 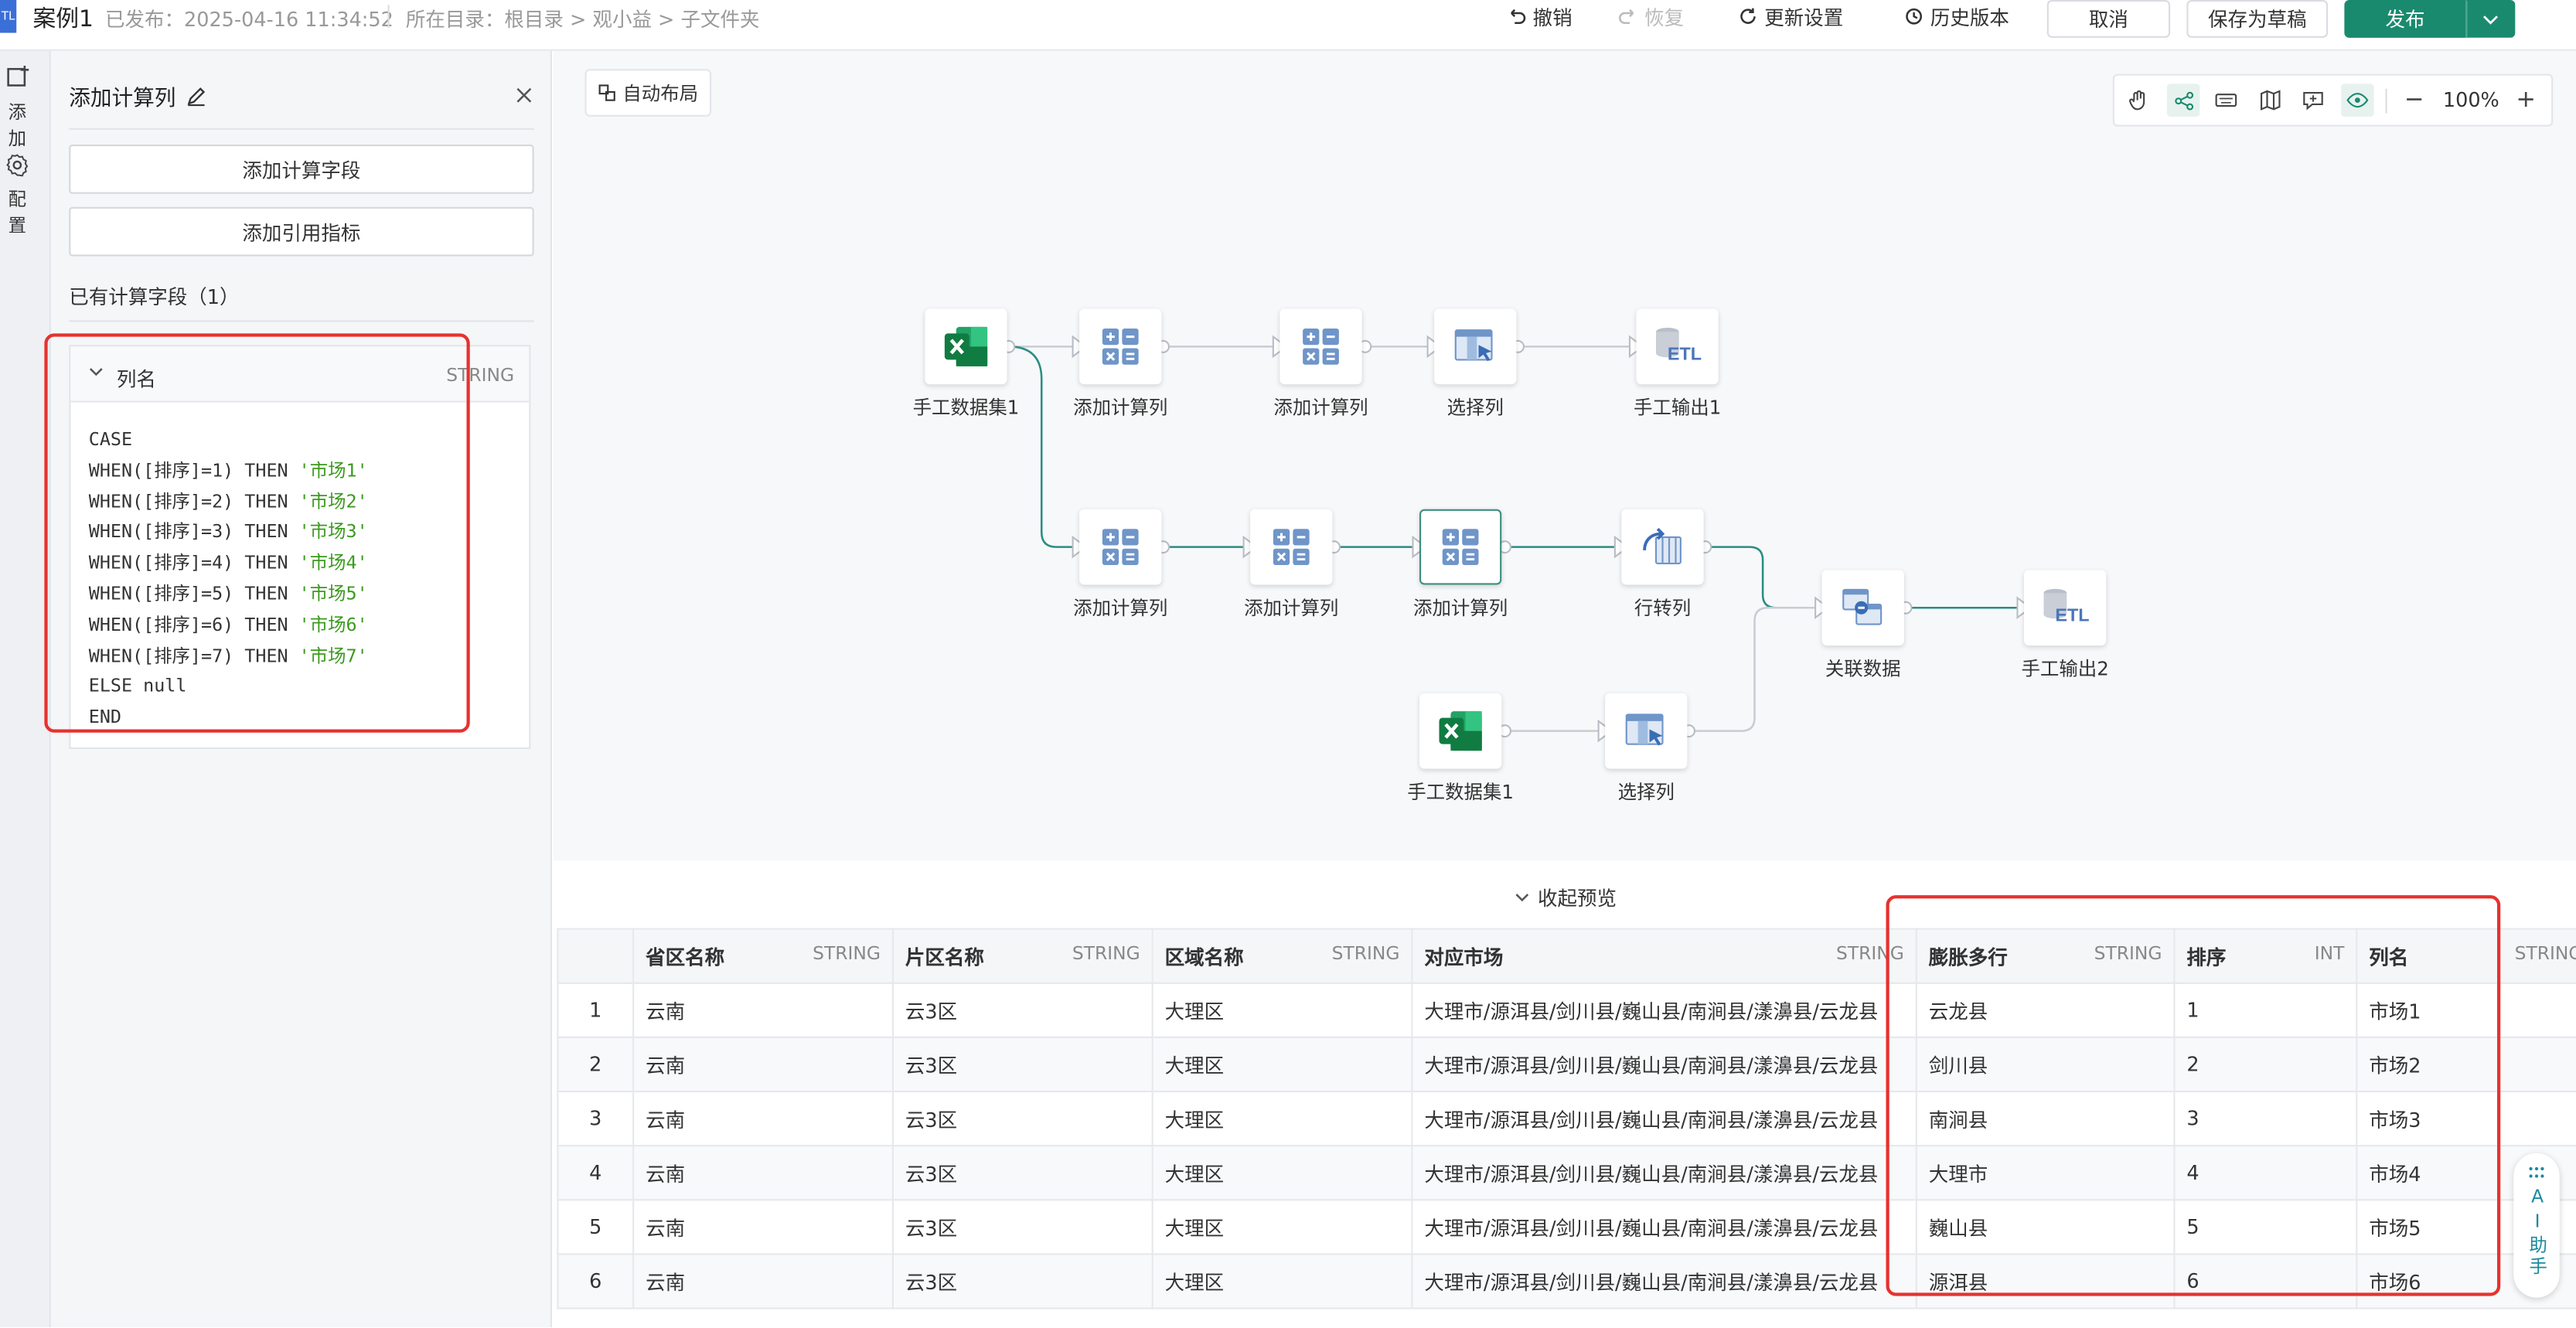 I want to click on add-label: 添加, so click(x=17, y=126).